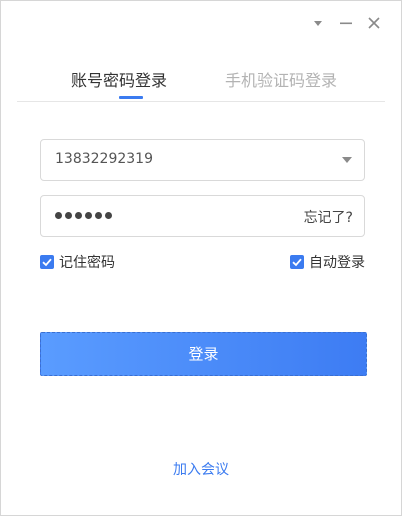  What do you see at coordinates (119, 79) in the screenshot?
I see `tab-account-password: 账号密码登录` at bounding box center [119, 79].